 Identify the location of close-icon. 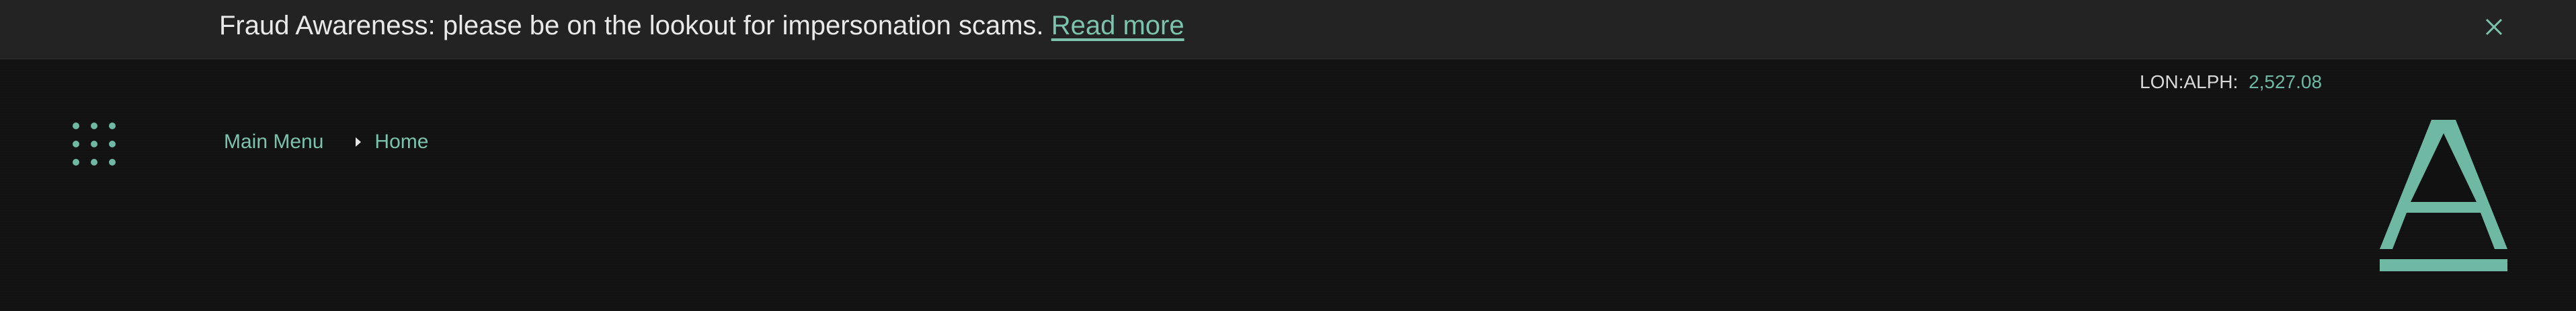
(2494, 27).